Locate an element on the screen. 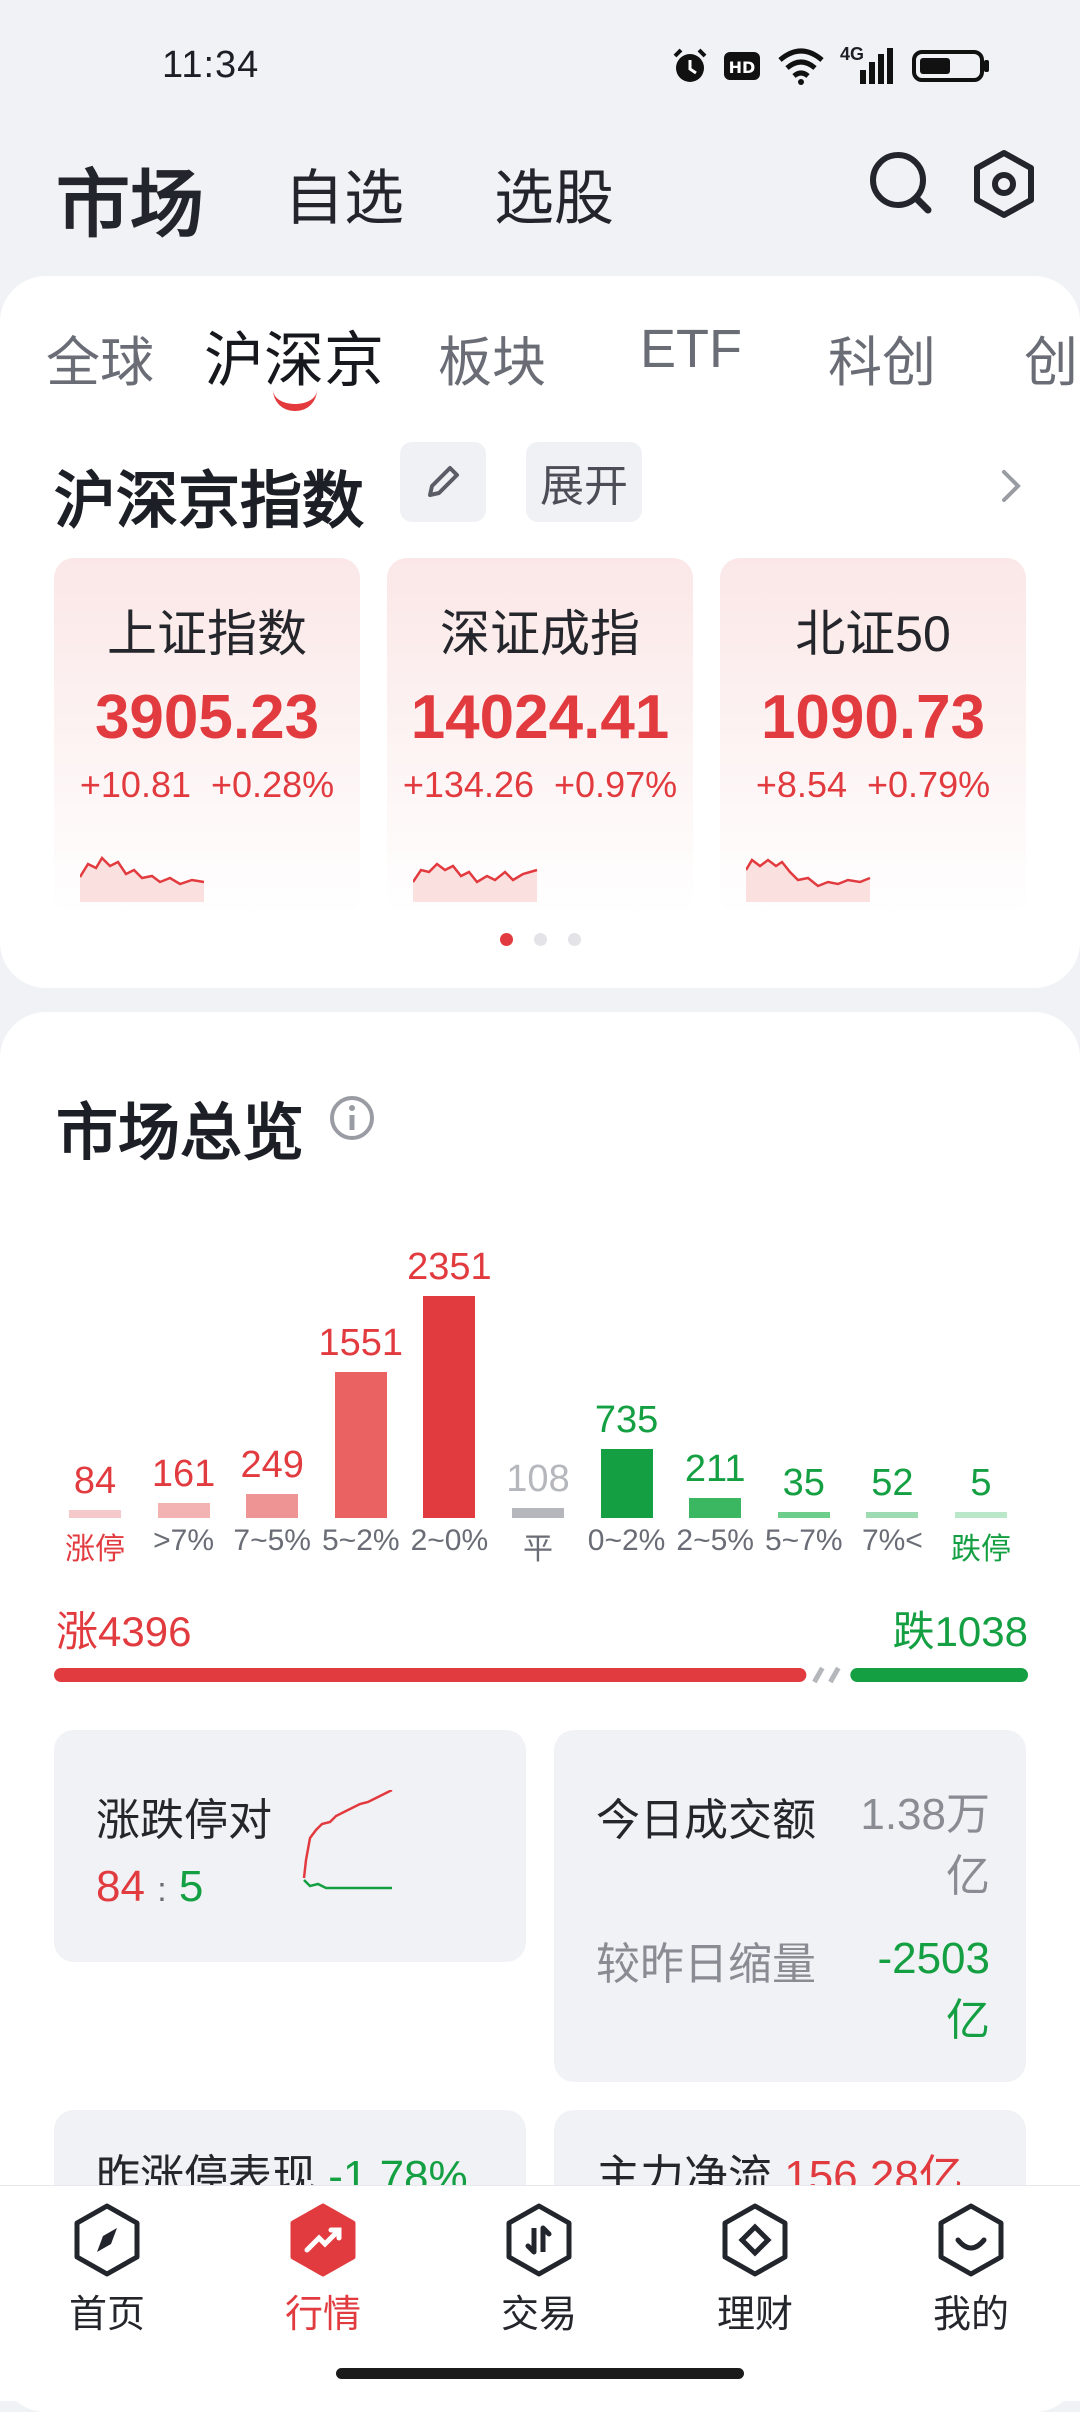  wifi-icon is located at coordinates (801, 66).